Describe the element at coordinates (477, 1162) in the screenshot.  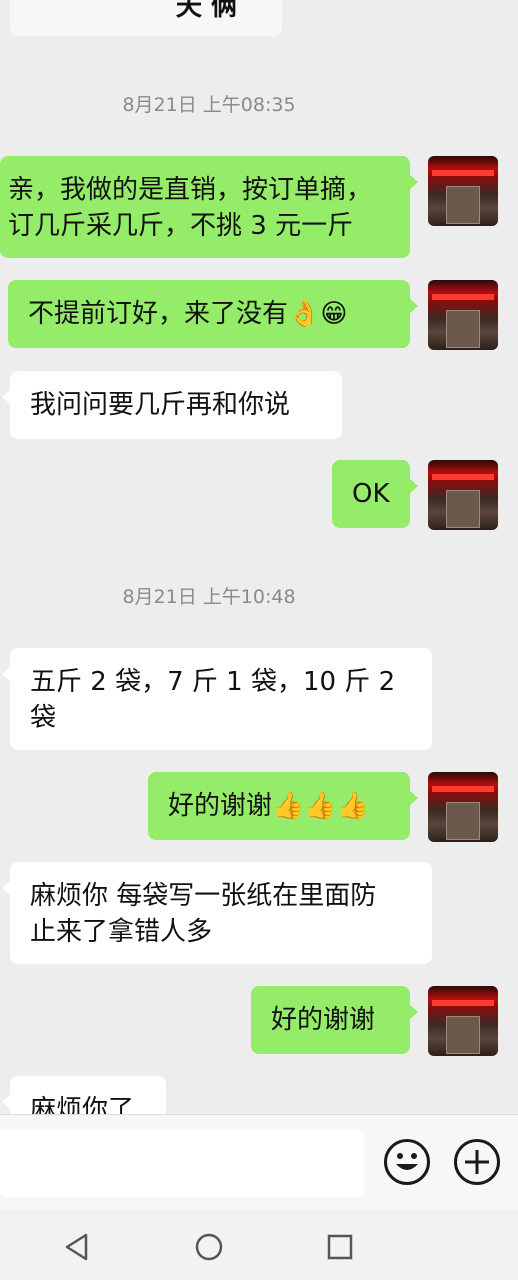
I see `plus-icon` at that location.